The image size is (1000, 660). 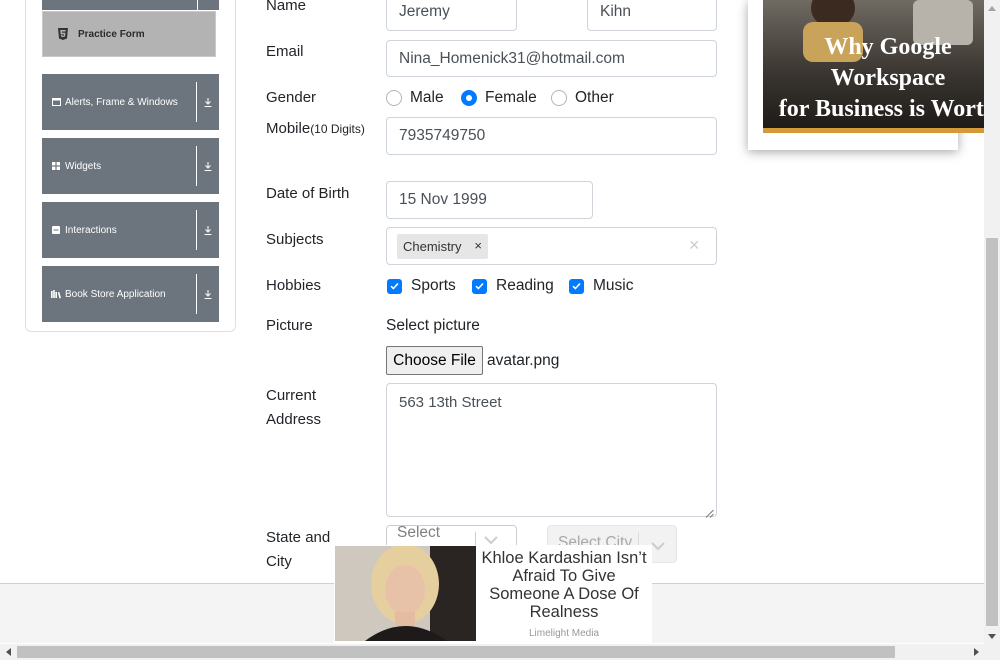 I want to click on state-city-label-line-1: State and, so click(x=298, y=537).